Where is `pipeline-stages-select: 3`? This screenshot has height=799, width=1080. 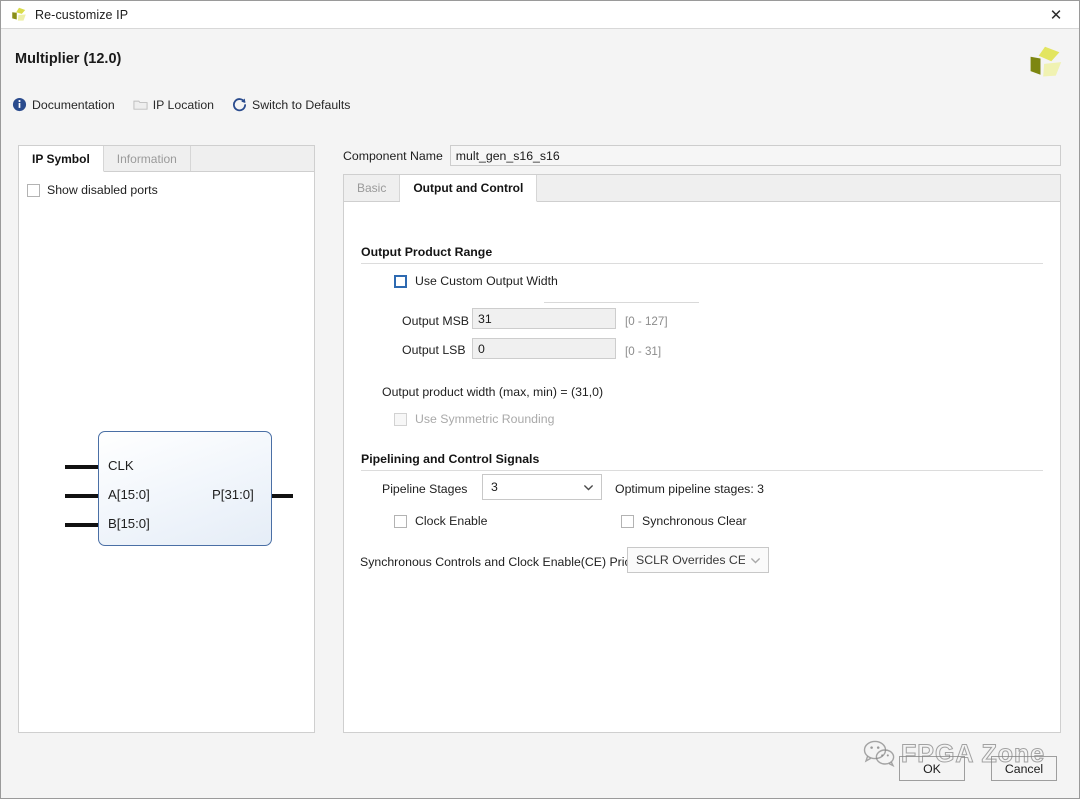
pipeline-stages-select: 3 is located at coordinates (542, 487).